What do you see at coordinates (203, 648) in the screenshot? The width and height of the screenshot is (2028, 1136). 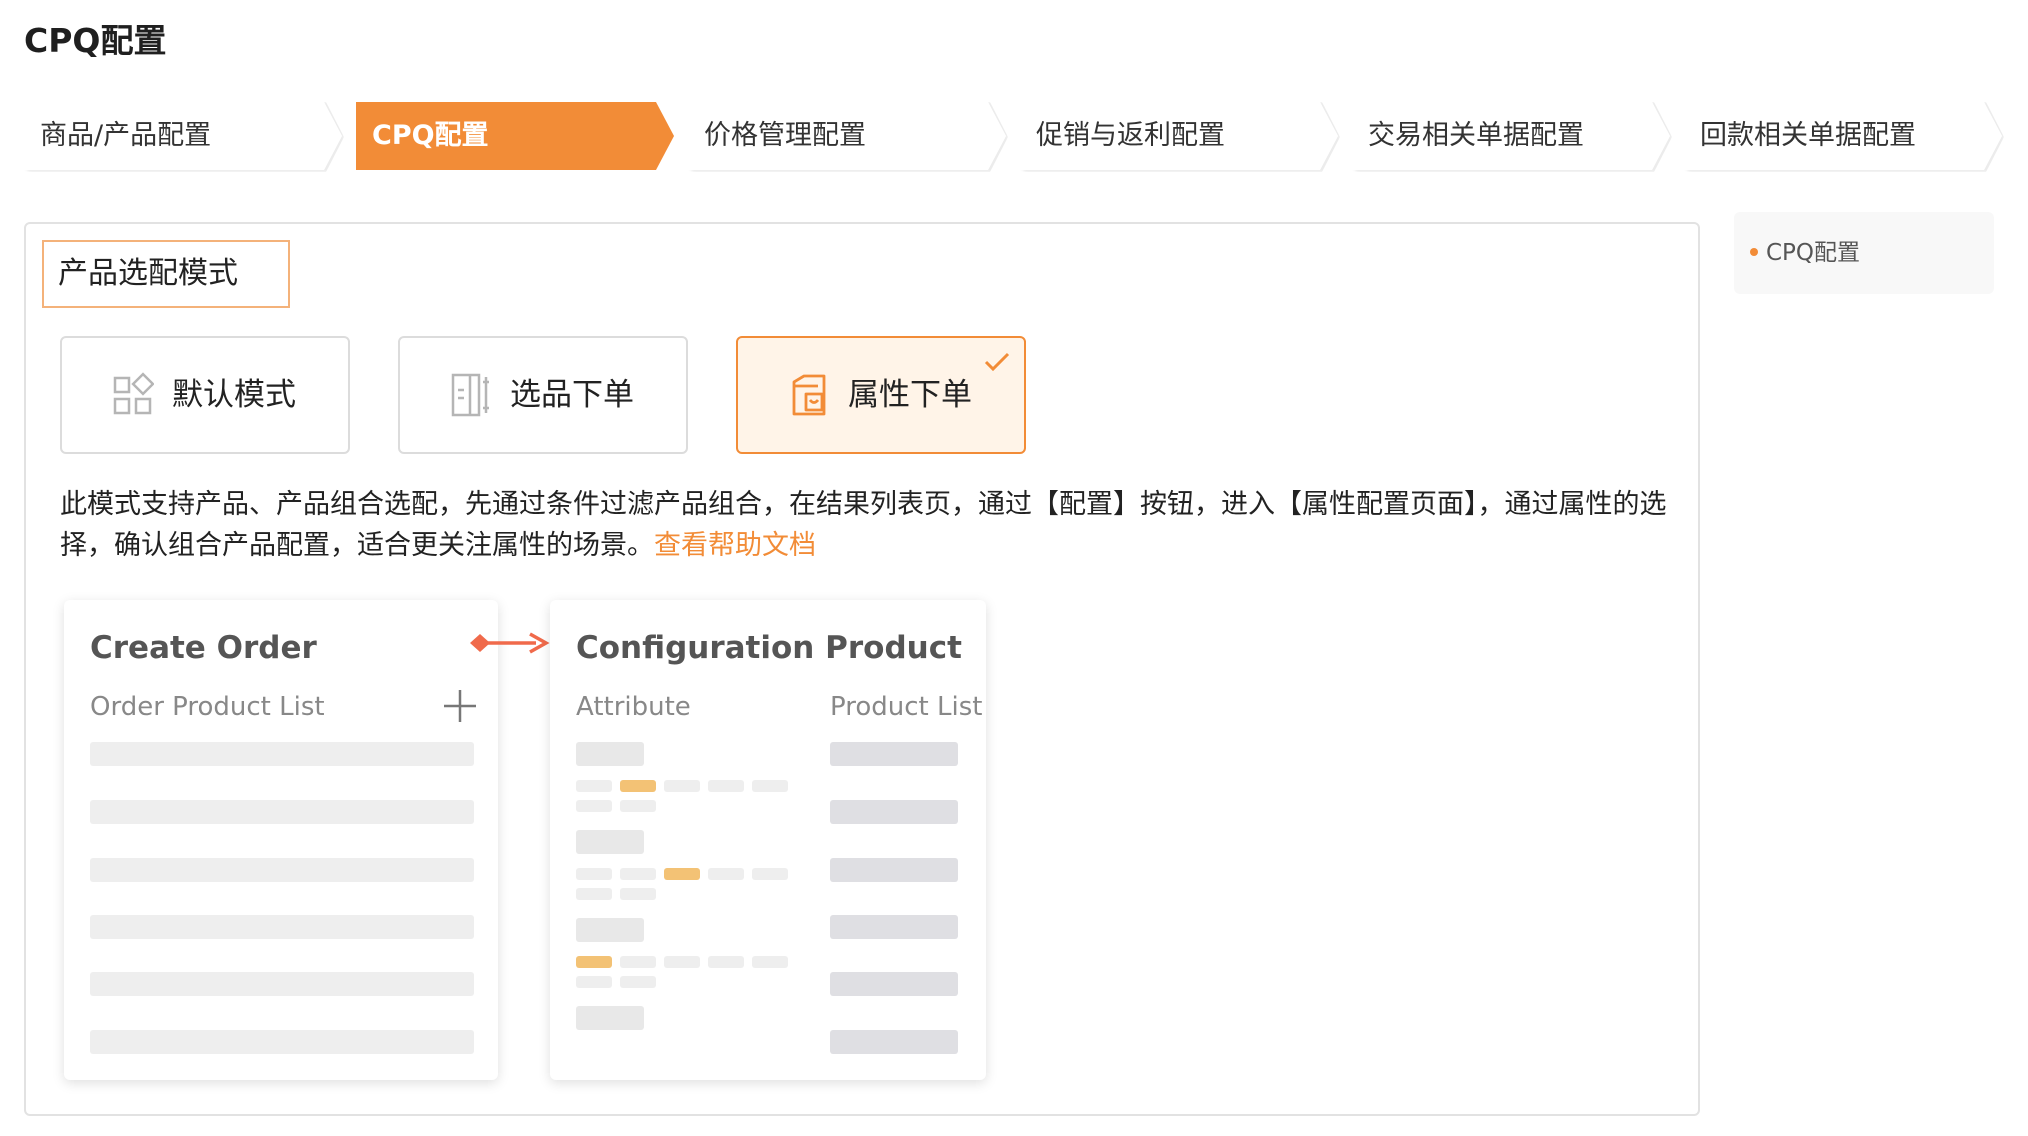 I see `illustration-title: Create Order` at bounding box center [203, 648].